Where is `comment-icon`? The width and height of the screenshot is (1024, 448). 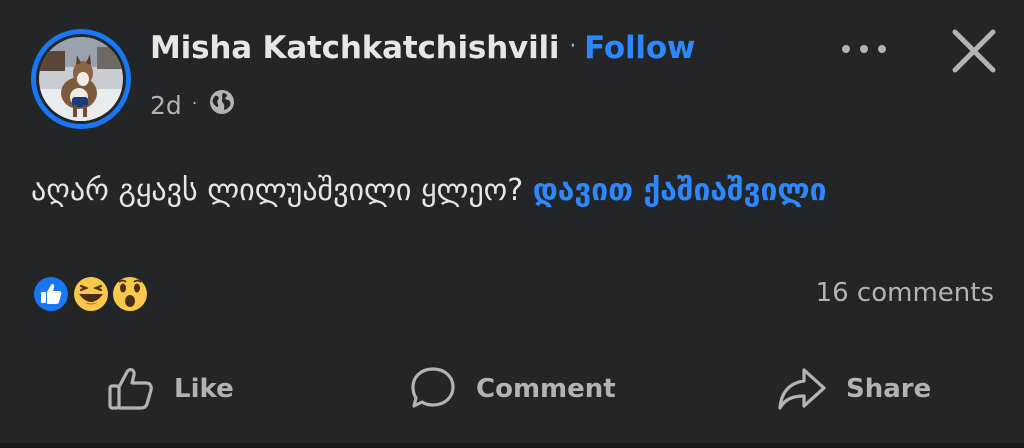 comment-icon is located at coordinates (433, 387).